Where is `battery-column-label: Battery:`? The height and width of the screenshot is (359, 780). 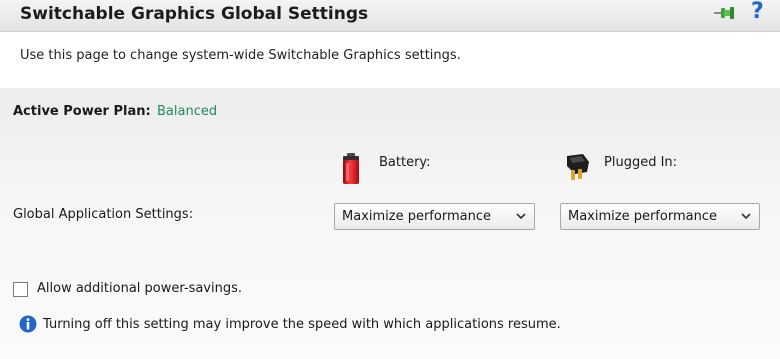
battery-column-label: Battery: is located at coordinates (405, 162).